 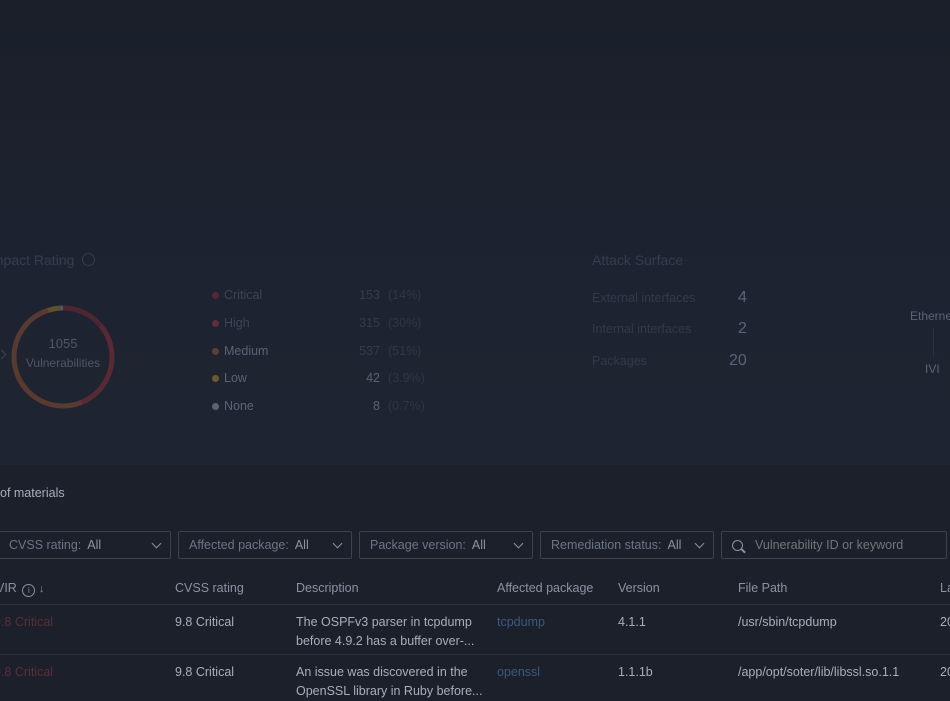 I want to click on column-header-last: La, so click(x=945, y=588).